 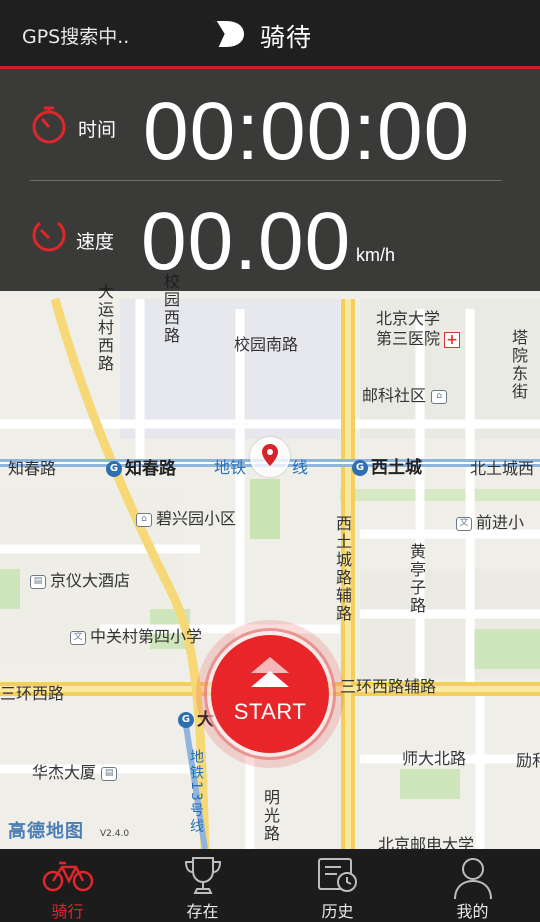 I want to click on map-label-poi-text: 华杰大厦, so click(x=64, y=772).